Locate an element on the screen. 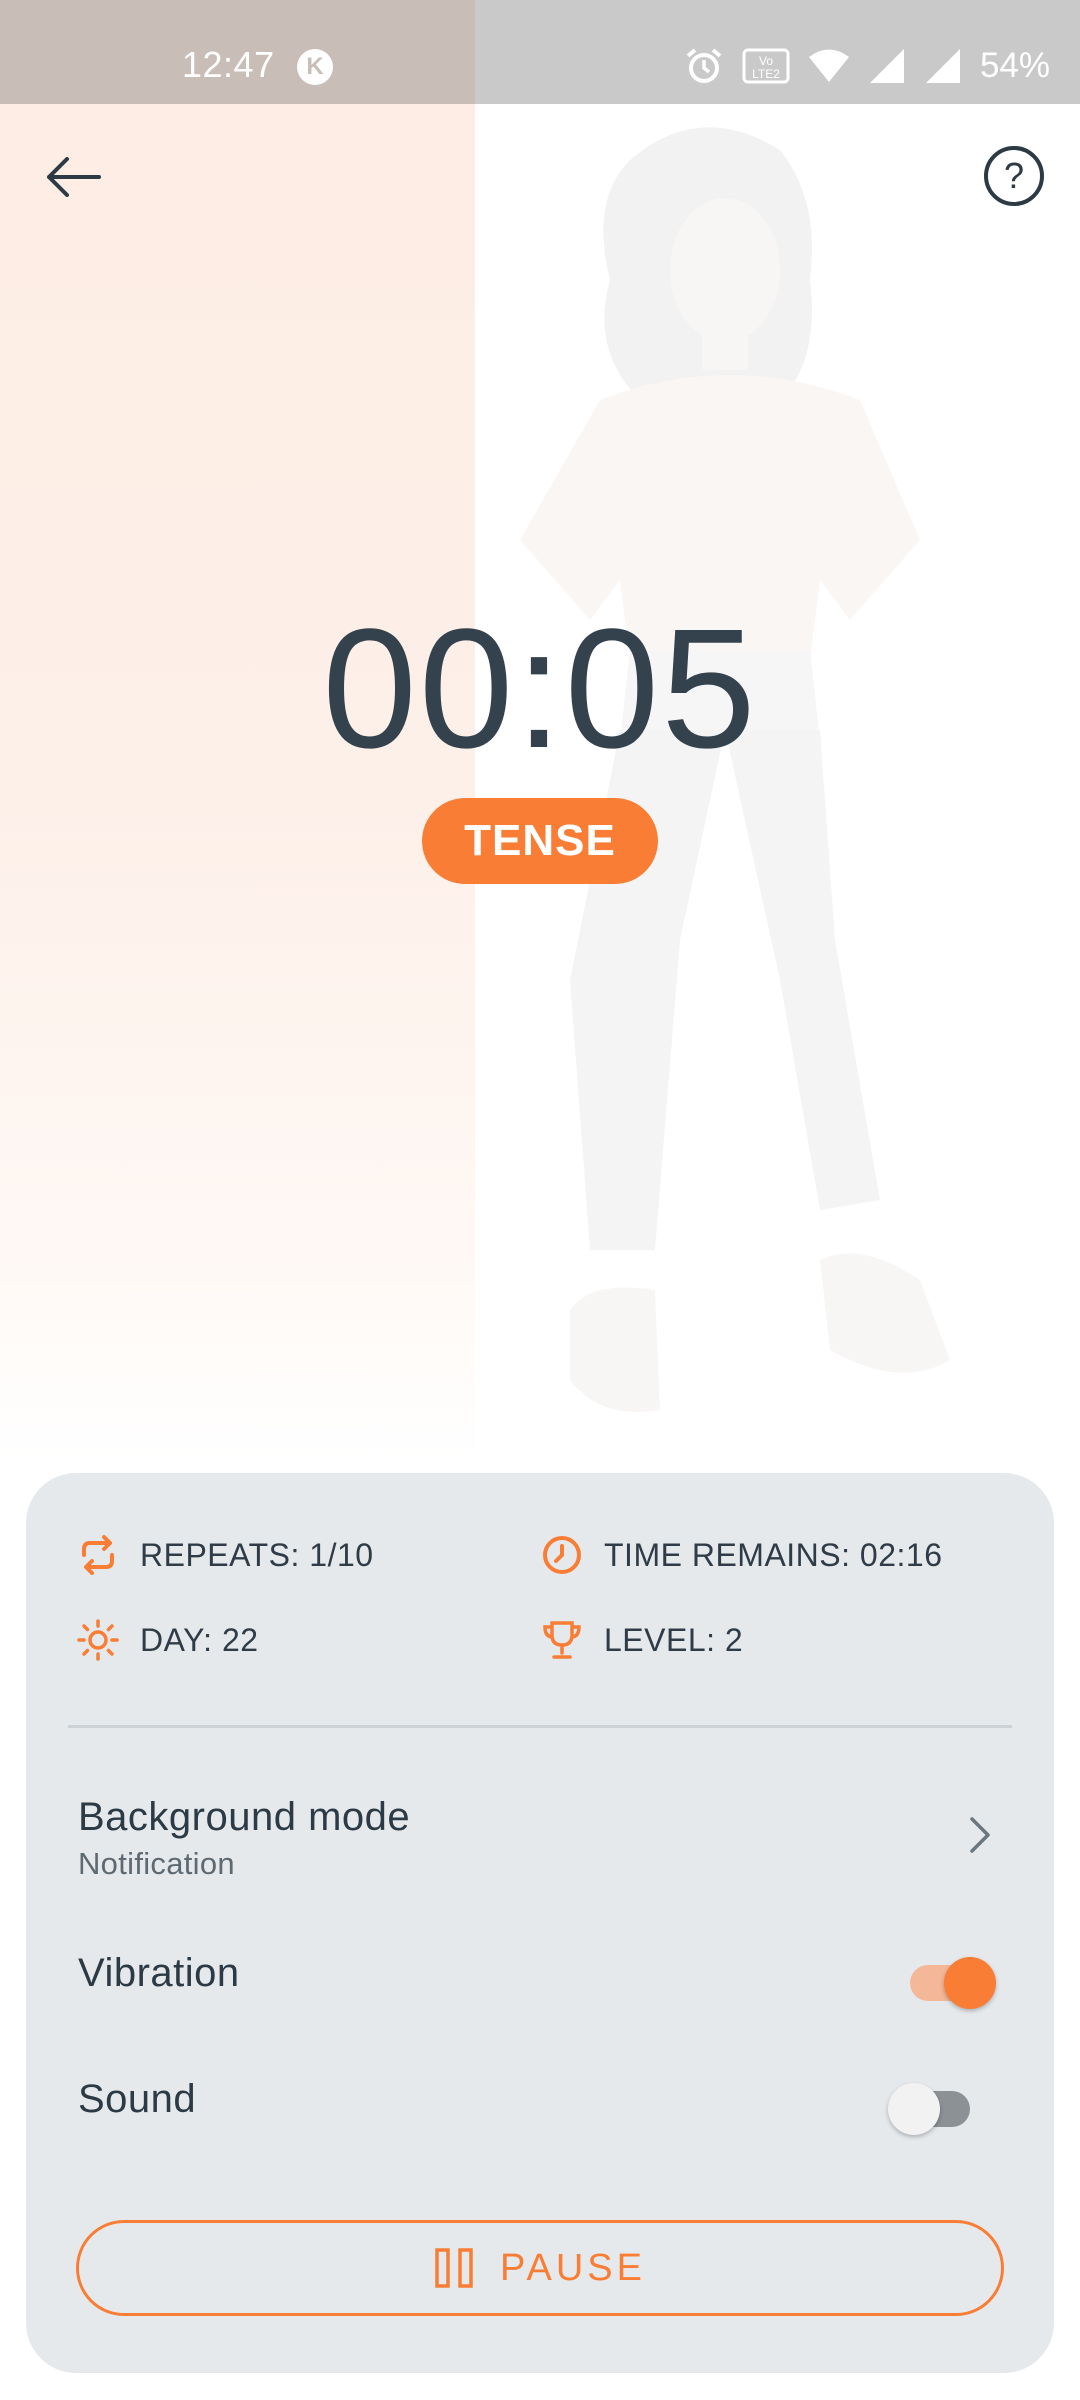  background-mode-row: Background mode Notification is located at coordinates (540, 1850).